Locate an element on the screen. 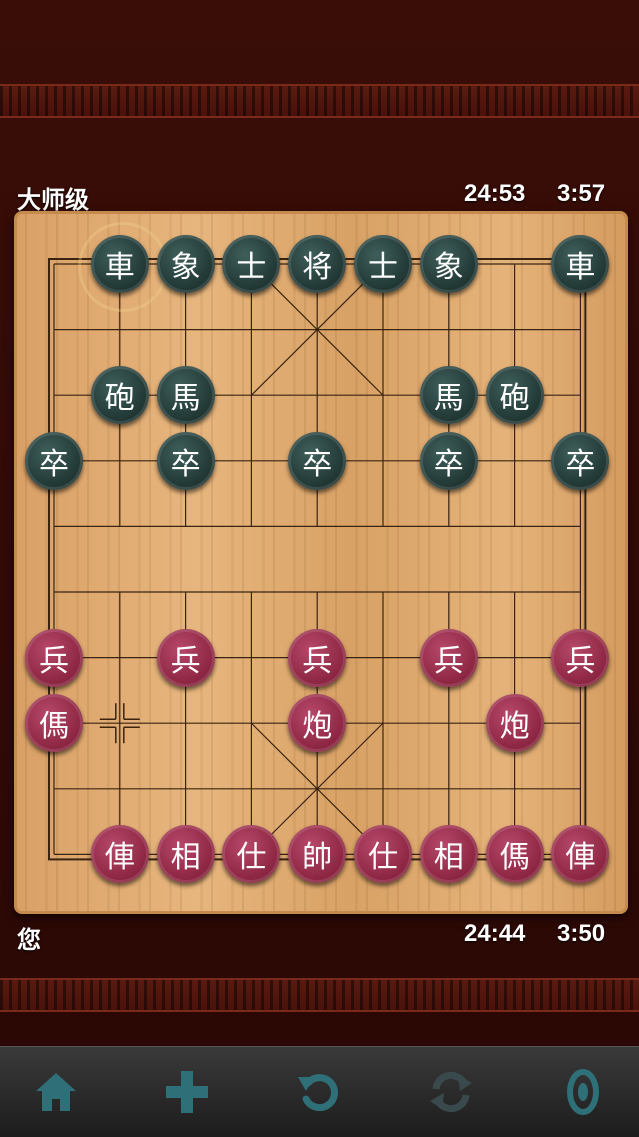 This screenshot has height=1137, width=639. opponent-total-clock: 24:53 is located at coordinates (495, 193).